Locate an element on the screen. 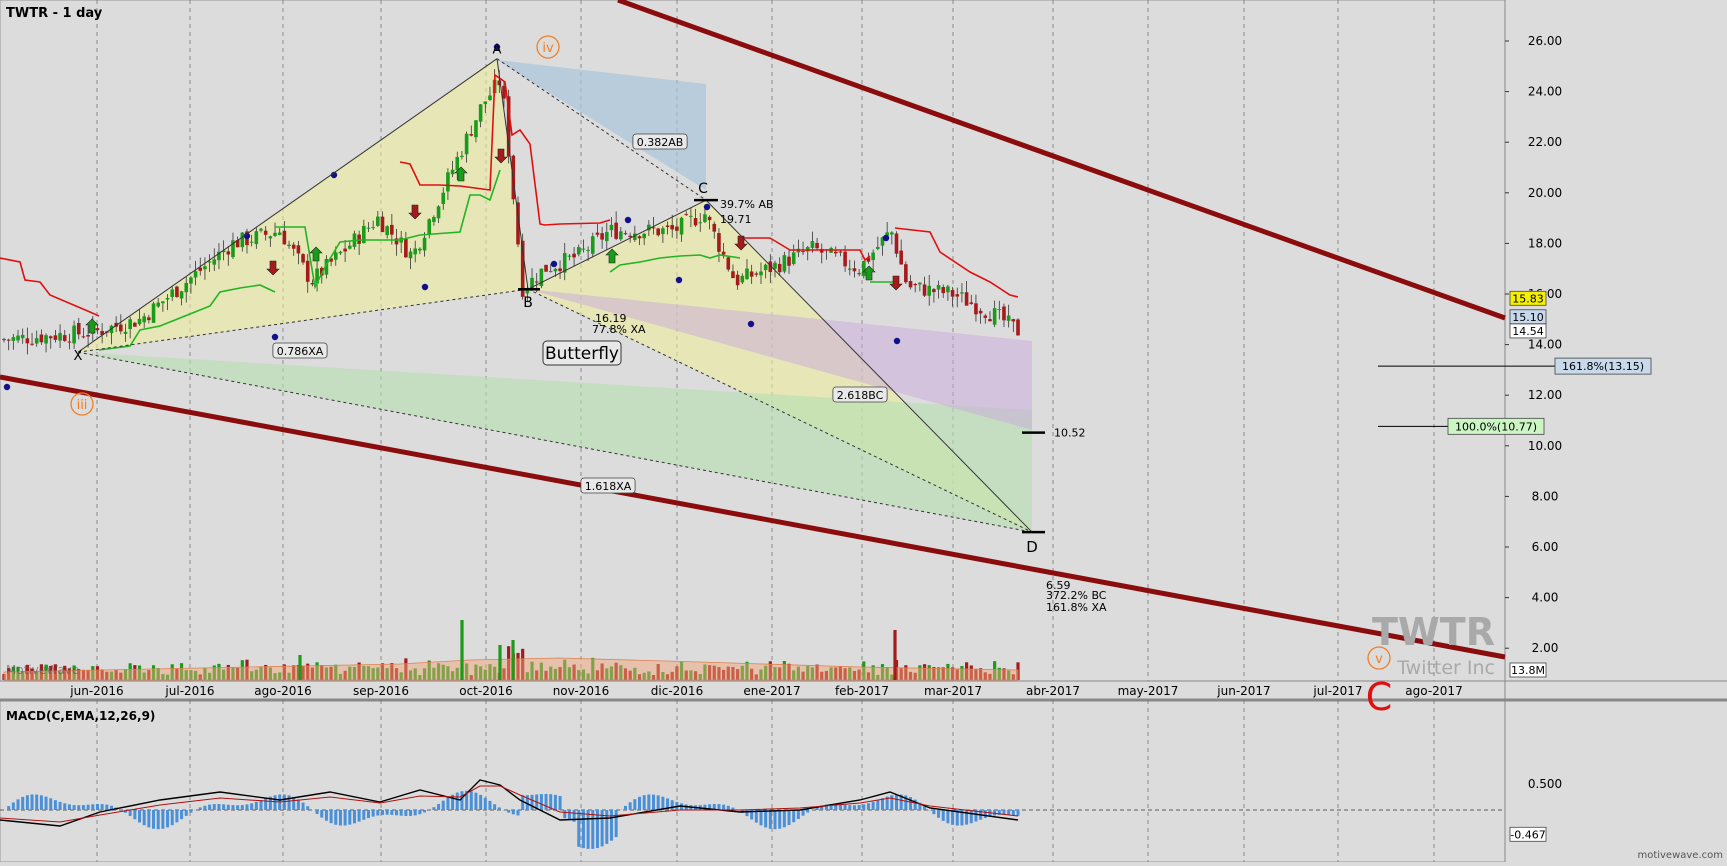 Image resolution: width=1727 pixels, height=866 pixels. time-tick-label: oct-2016 is located at coordinates (486, 691).